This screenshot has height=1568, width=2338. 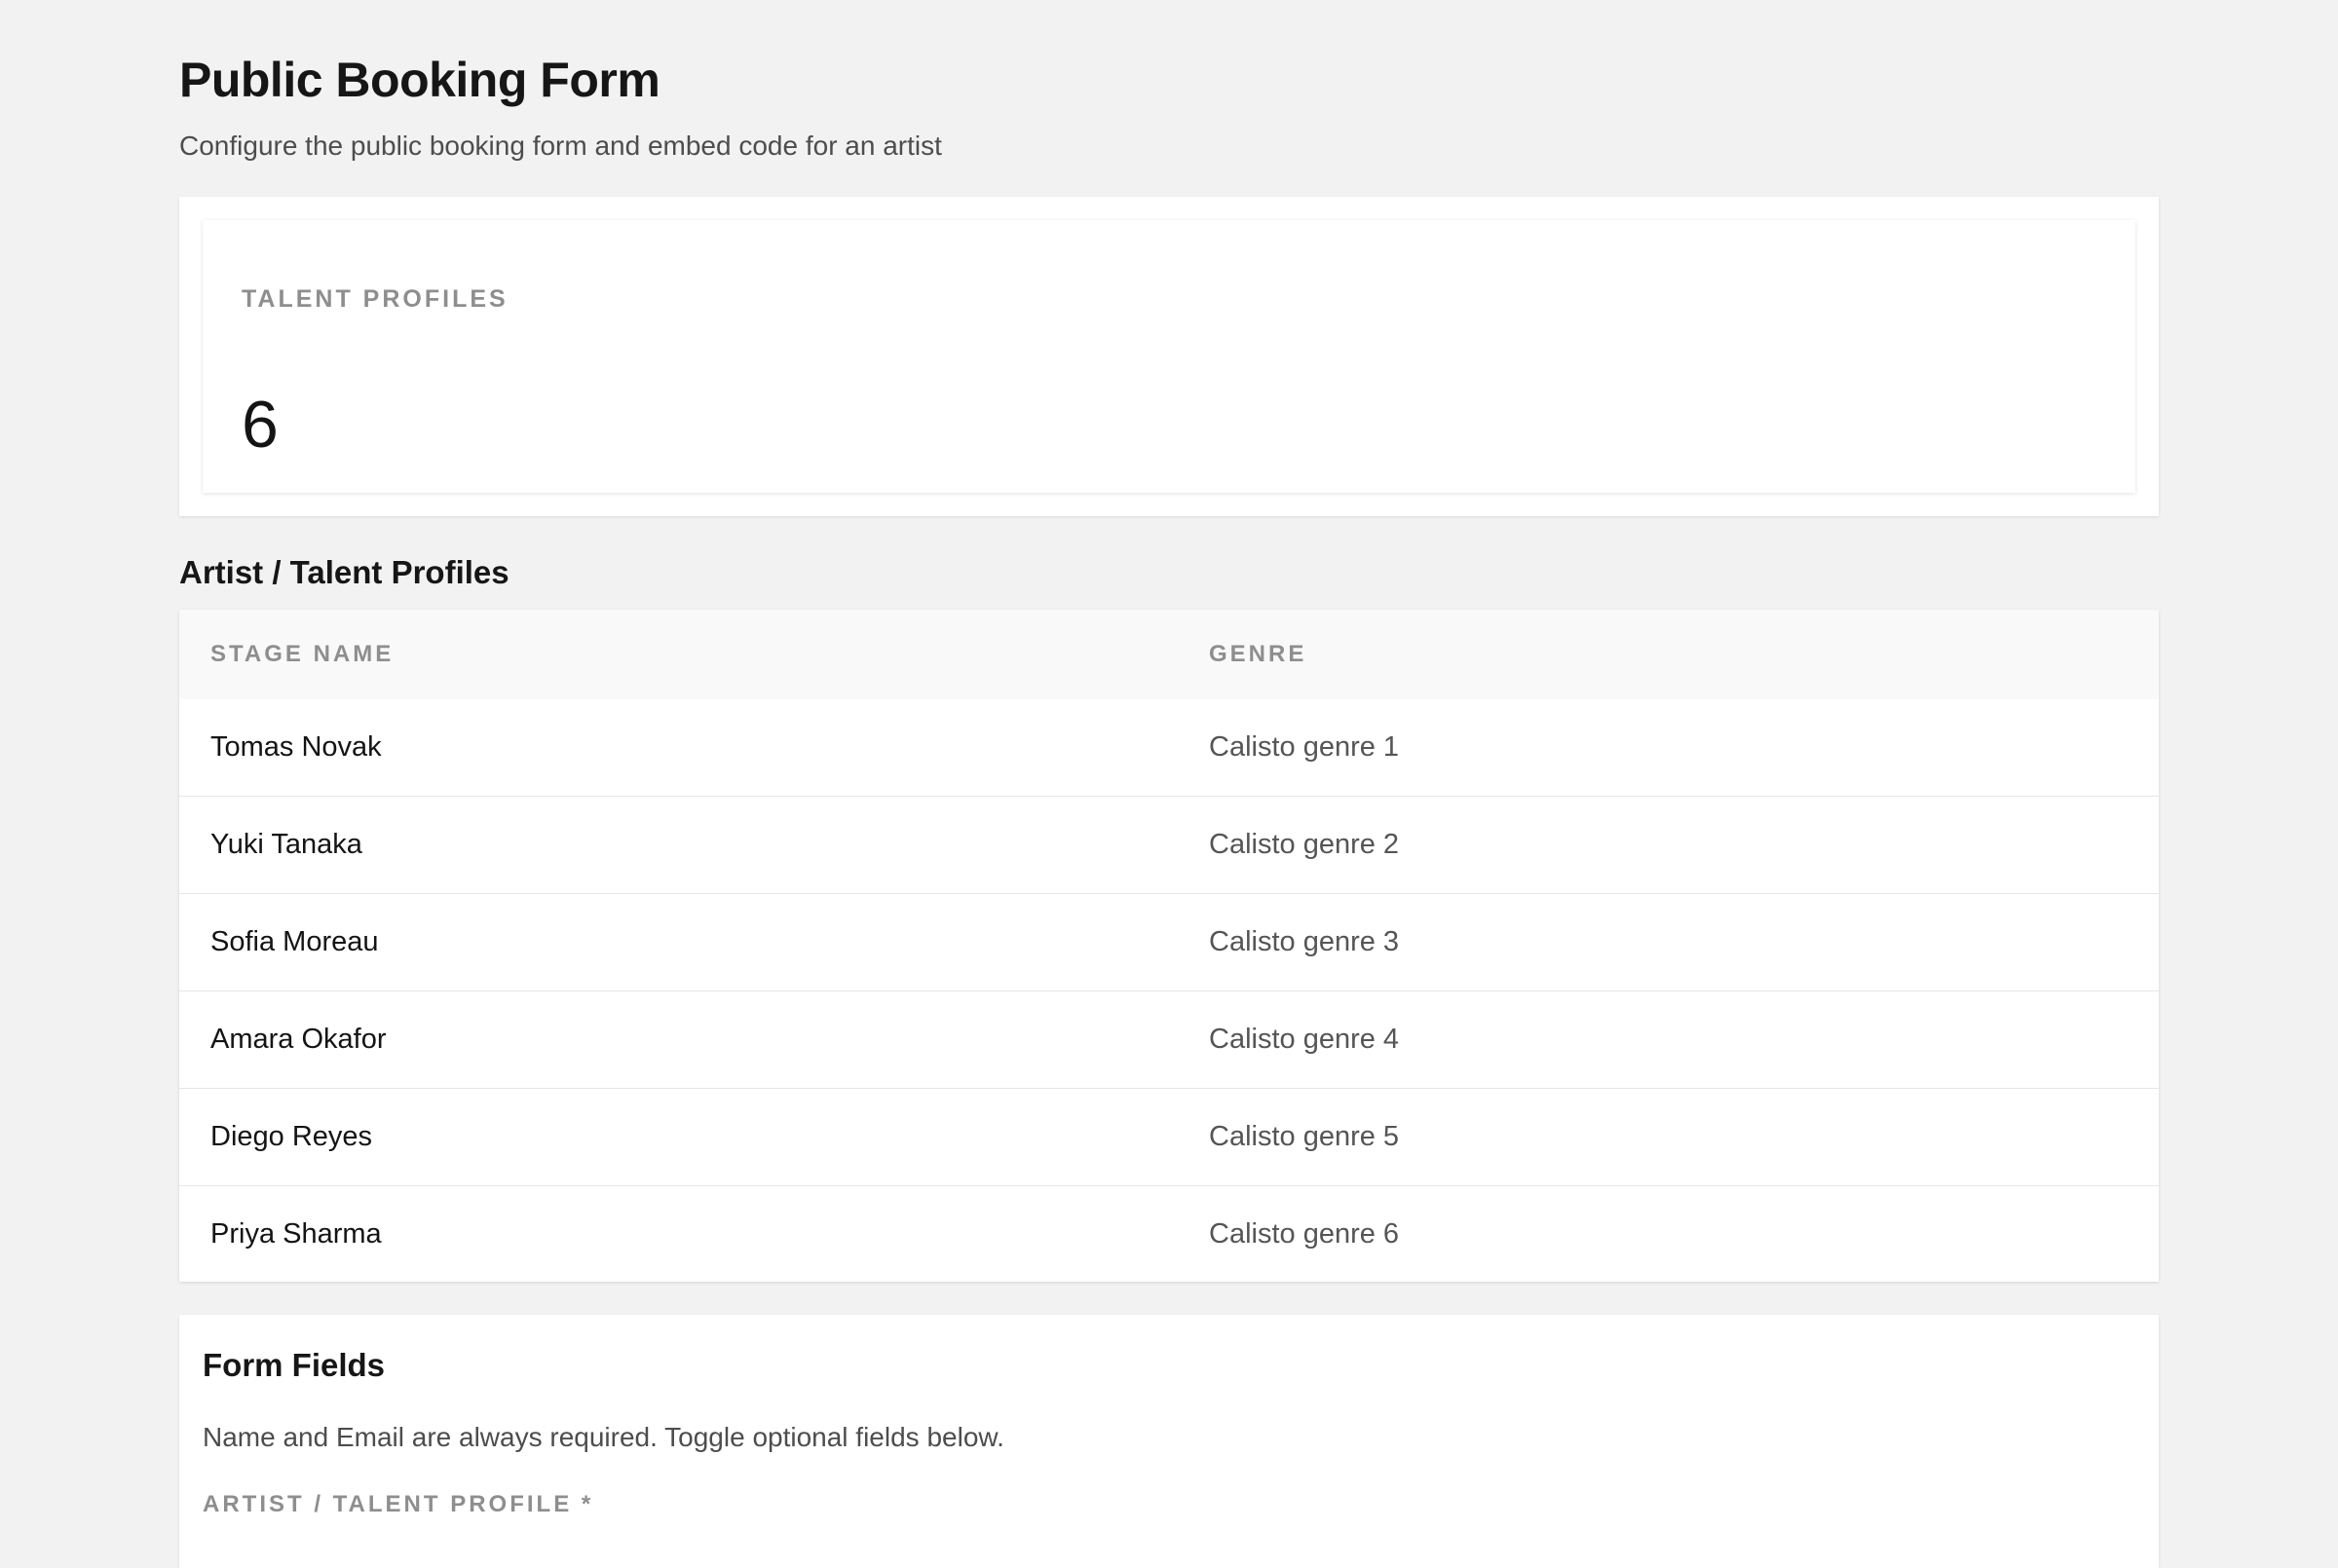 I want to click on talent-profiles-stat-card: TALENT PROFILES 6, so click(x=1169, y=356).